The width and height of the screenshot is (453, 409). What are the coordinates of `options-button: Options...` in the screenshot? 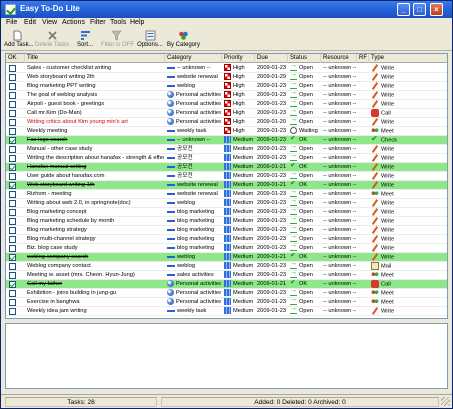 It's located at (150, 40).